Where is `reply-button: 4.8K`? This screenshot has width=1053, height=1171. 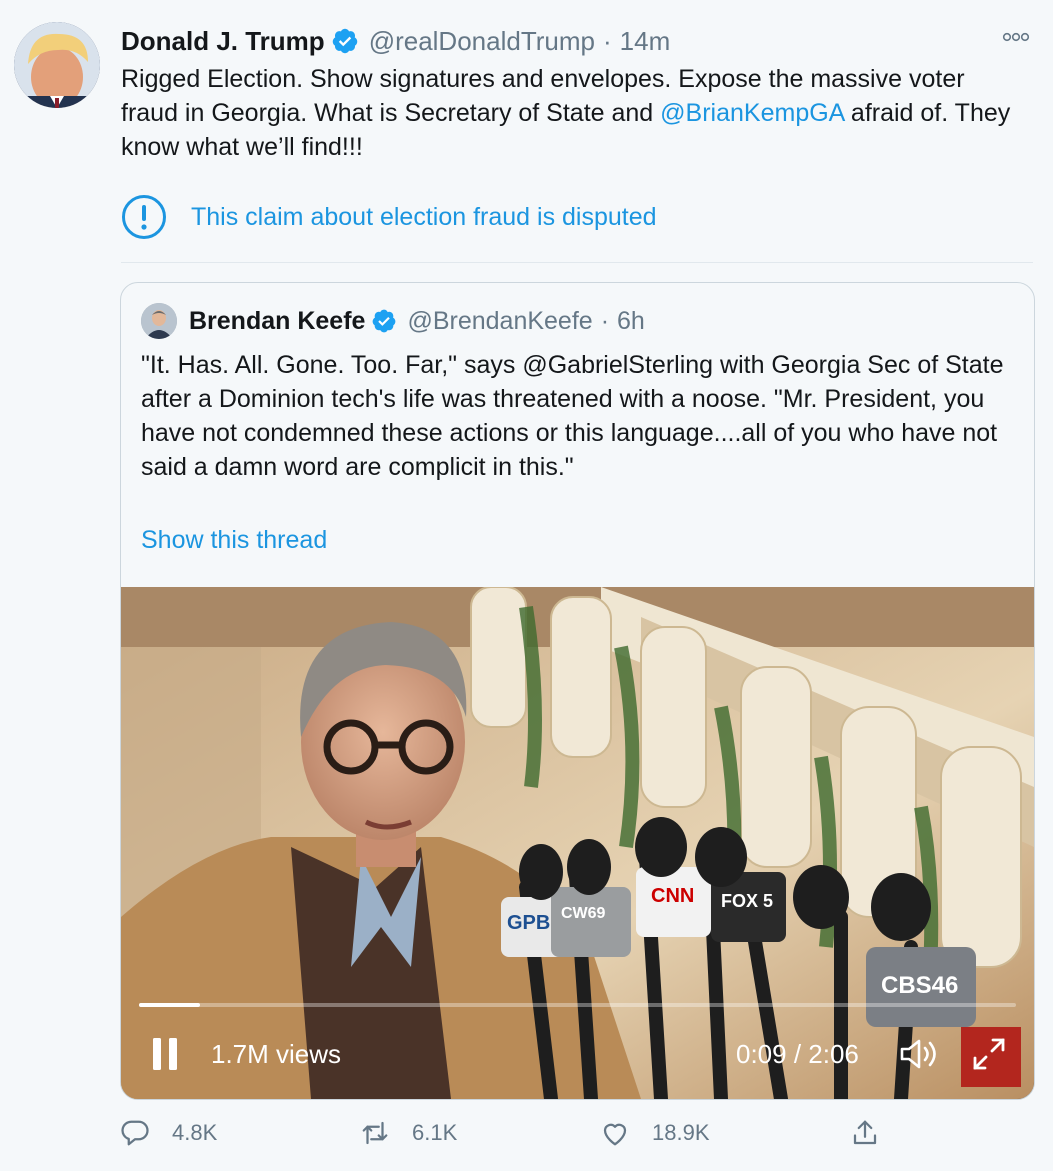 reply-button: 4.8K is located at coordinates (168, 1133).